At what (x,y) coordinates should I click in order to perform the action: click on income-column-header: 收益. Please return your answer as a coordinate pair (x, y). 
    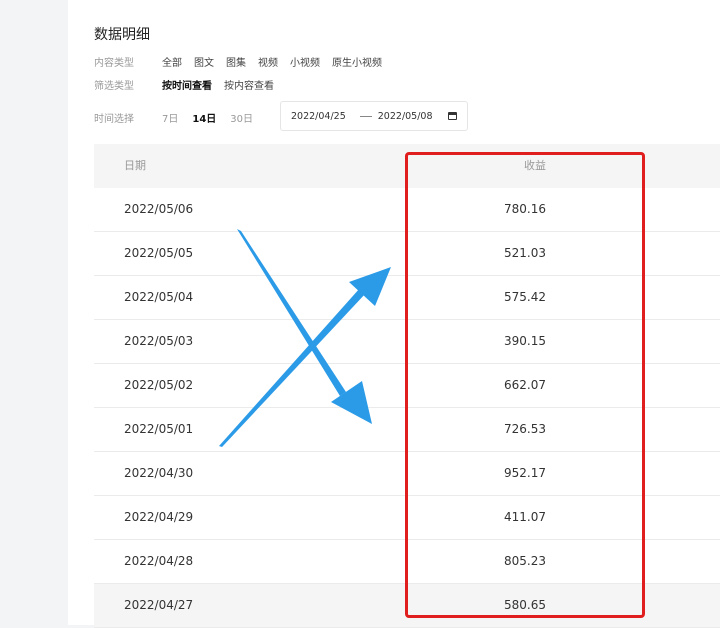
    Looking at the image, I should click on (535, 165).